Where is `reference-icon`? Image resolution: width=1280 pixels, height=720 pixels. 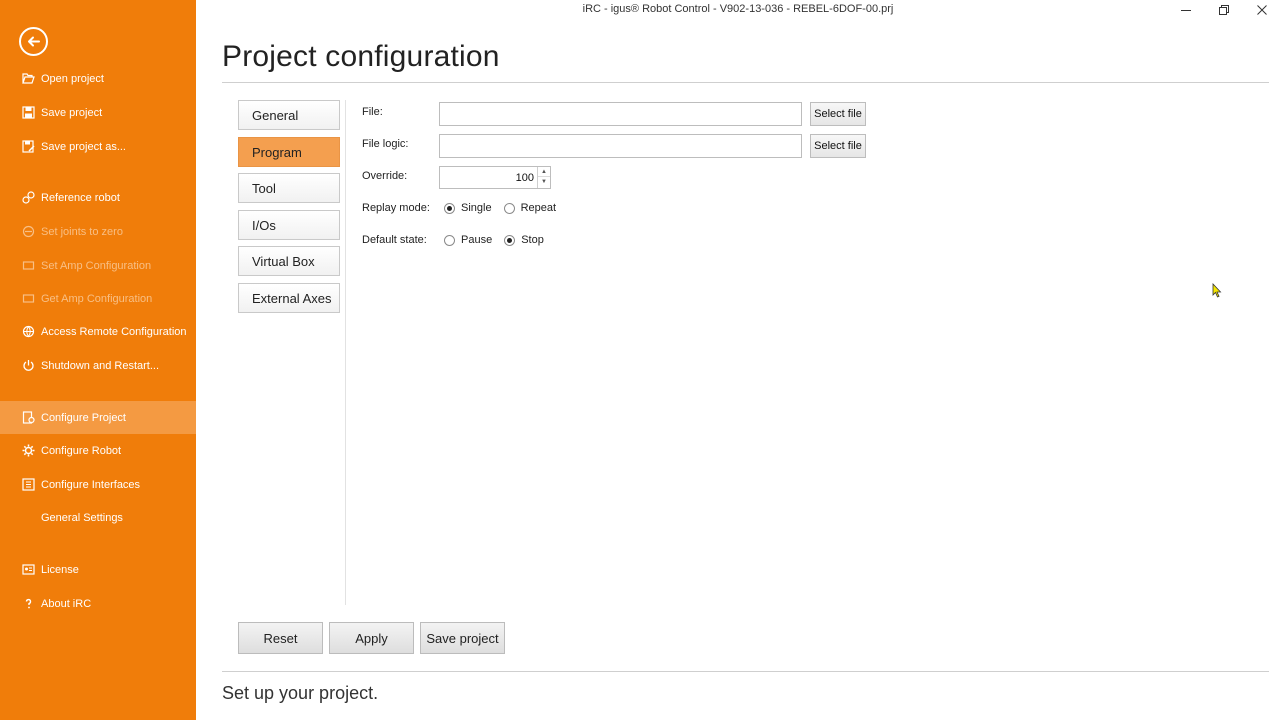
reference-icon is located at coordinates (28, 198).